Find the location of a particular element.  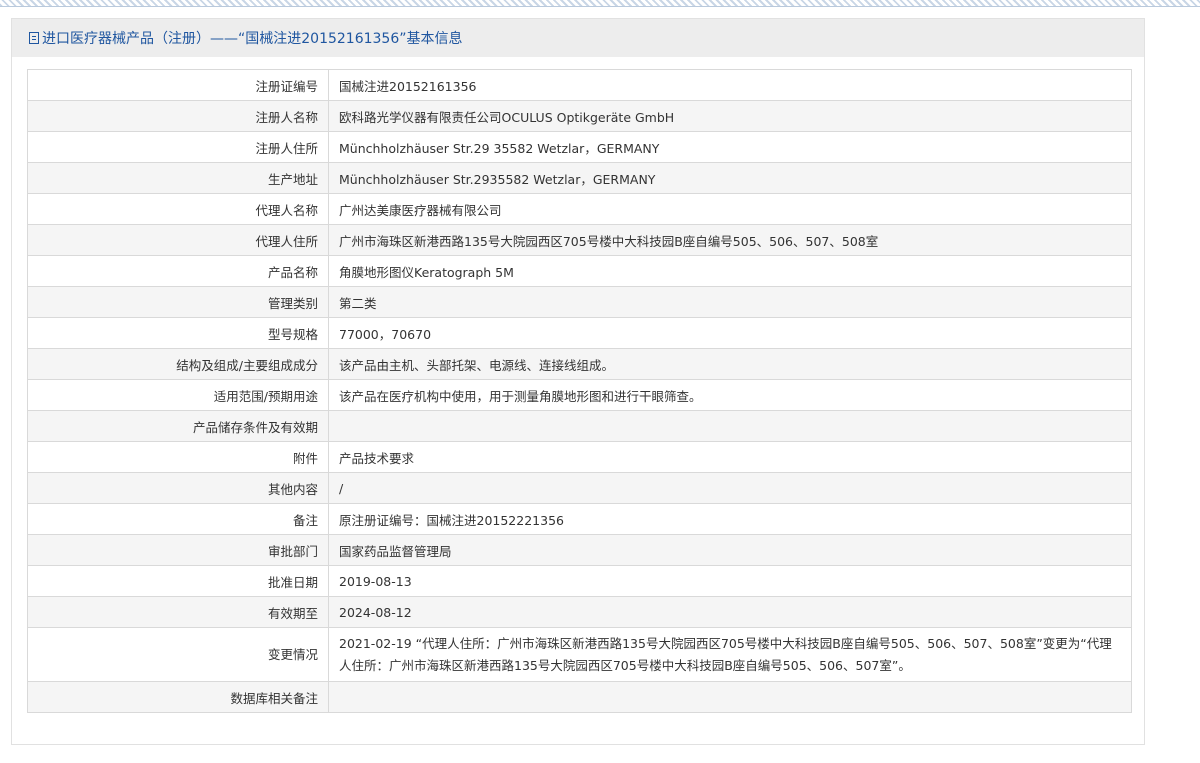

row-value: 第二类 is located at coordinates (730, 302).